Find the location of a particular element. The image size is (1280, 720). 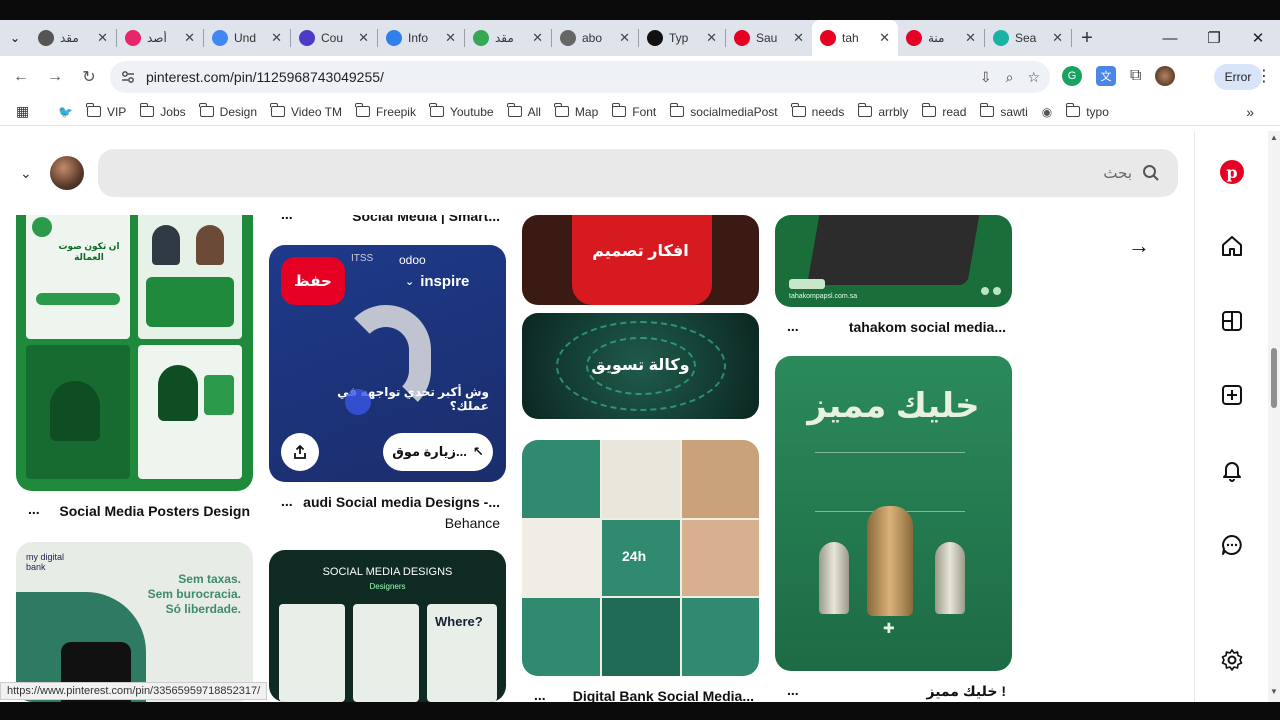

pin-tahakom: tahakompapsl.com.sa is located at coordinates (893, 261).